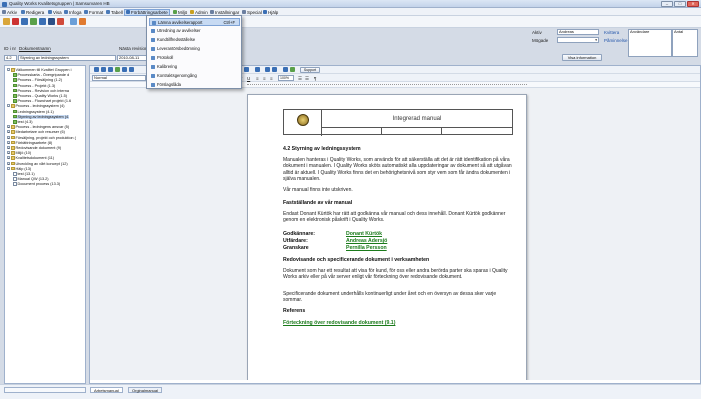  Describe the element at coordinates (51, 21) in the screenshot. I see `search-icon` at that location.